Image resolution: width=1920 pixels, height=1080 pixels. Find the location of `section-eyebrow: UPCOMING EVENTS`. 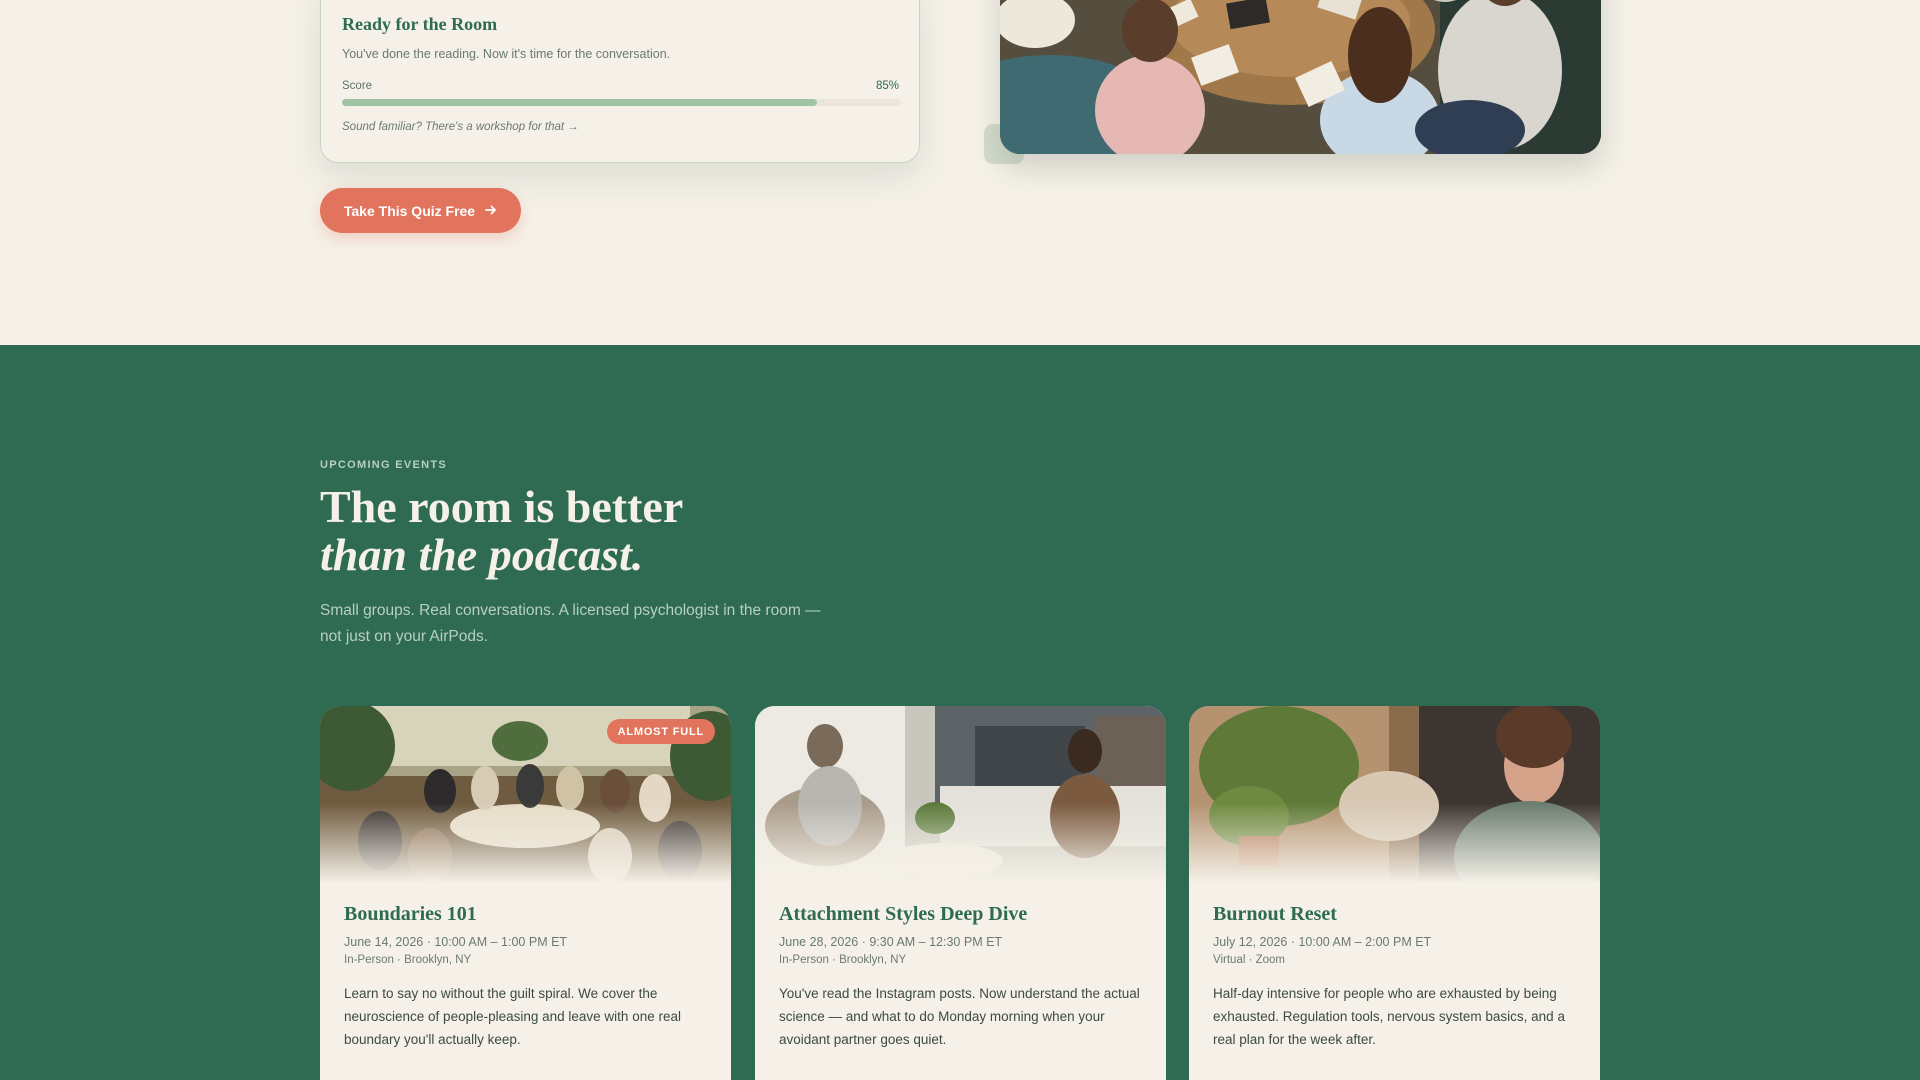

section-eyebrow: UPCOMING EVENTS is located at coordinates (384, 465).